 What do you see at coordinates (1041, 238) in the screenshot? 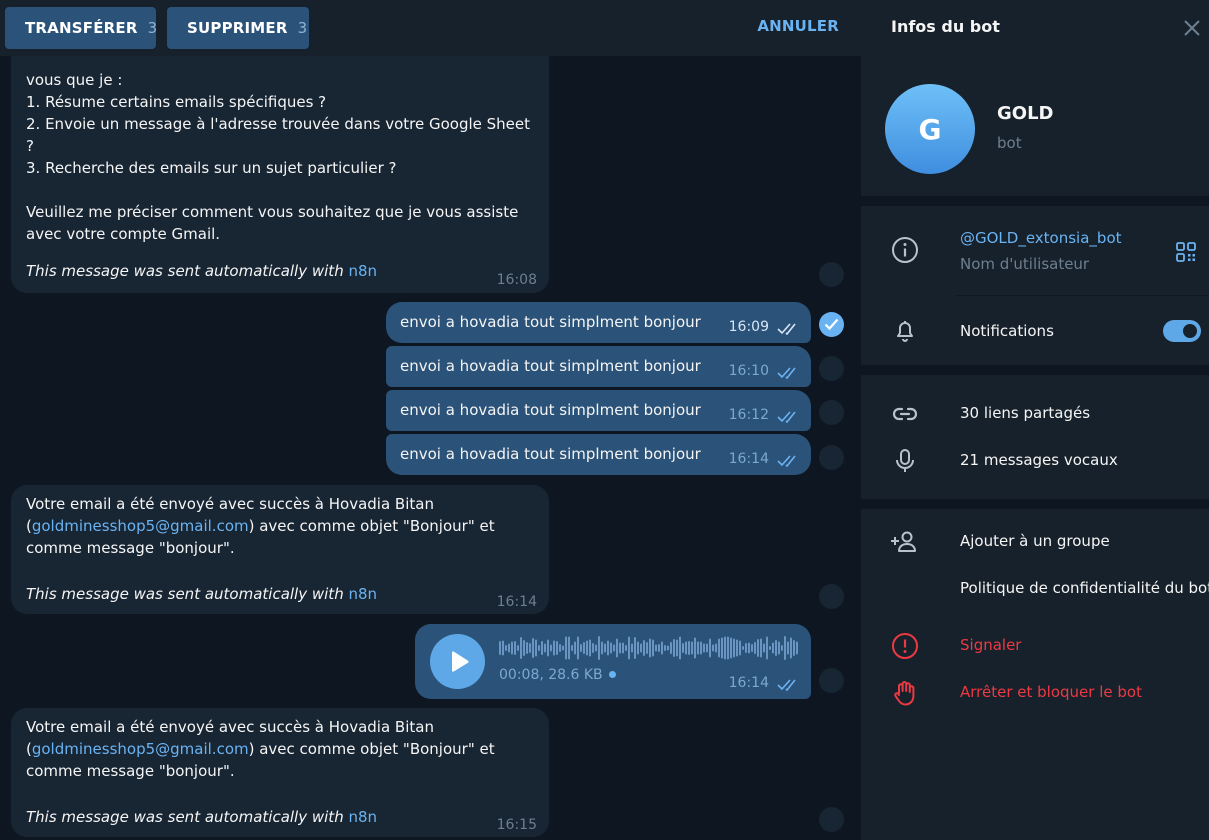
I see `username-link: @GOLD_extonsia_bot` at bounding box center [1041, 238].